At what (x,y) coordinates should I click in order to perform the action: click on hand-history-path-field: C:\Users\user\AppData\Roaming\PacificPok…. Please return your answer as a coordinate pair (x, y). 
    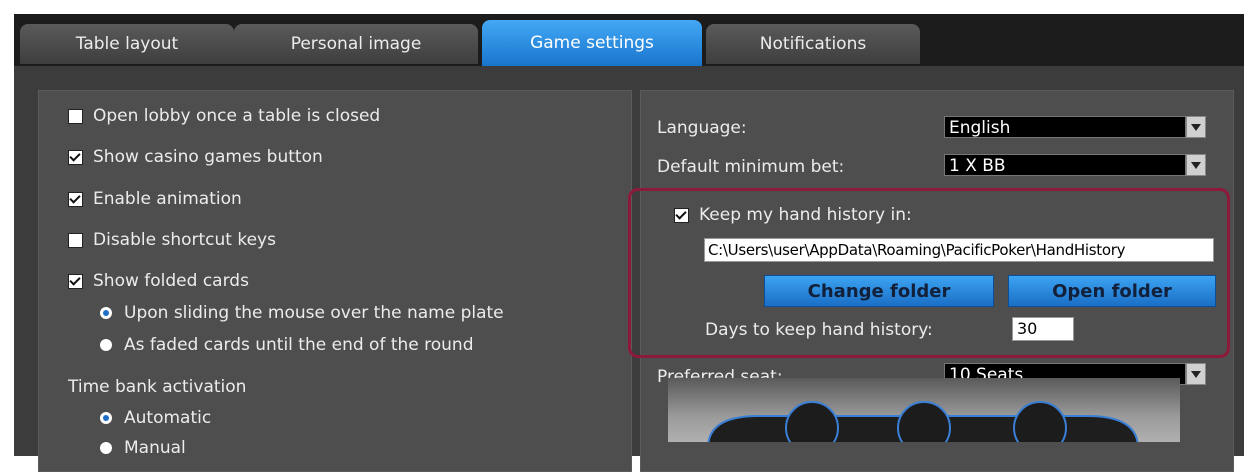
    Looking at the image, I should click on (959, 250).